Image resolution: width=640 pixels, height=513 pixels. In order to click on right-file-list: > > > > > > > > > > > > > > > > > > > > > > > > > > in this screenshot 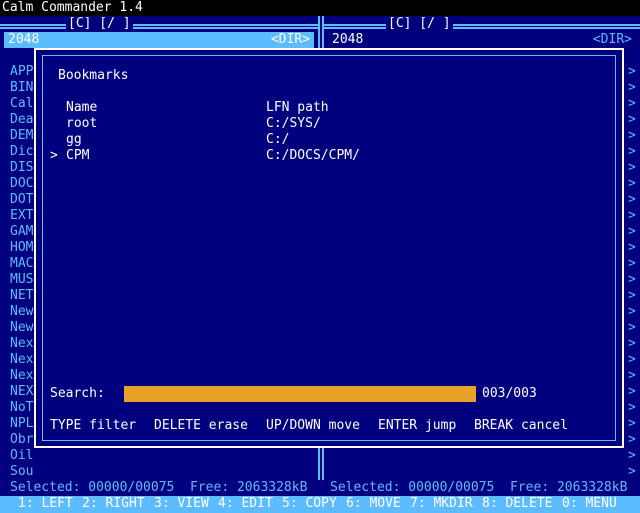, I will do `click(634, 272)`.